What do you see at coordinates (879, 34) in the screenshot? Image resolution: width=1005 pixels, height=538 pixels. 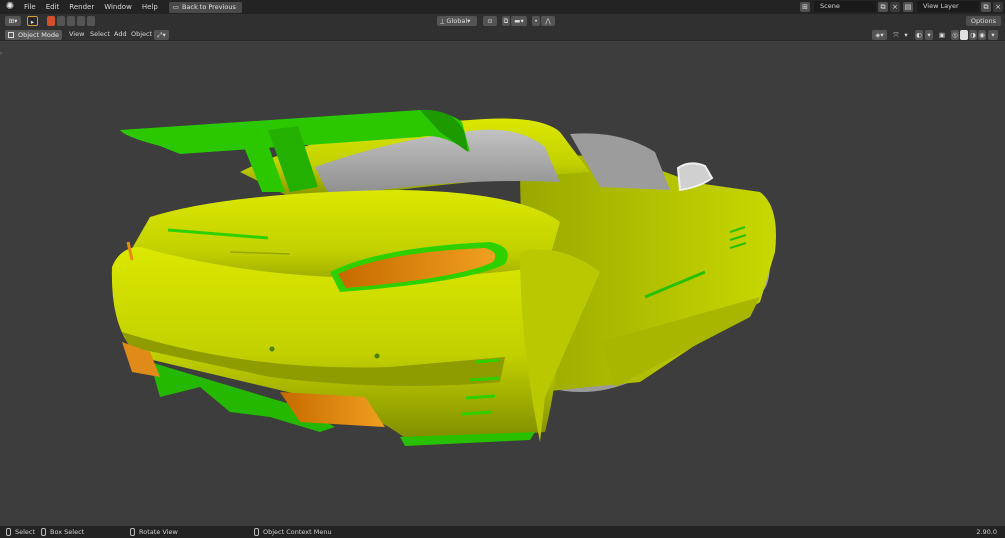 I see `view-object-types-icon: ◈▾` at bounding box center [879, 34].